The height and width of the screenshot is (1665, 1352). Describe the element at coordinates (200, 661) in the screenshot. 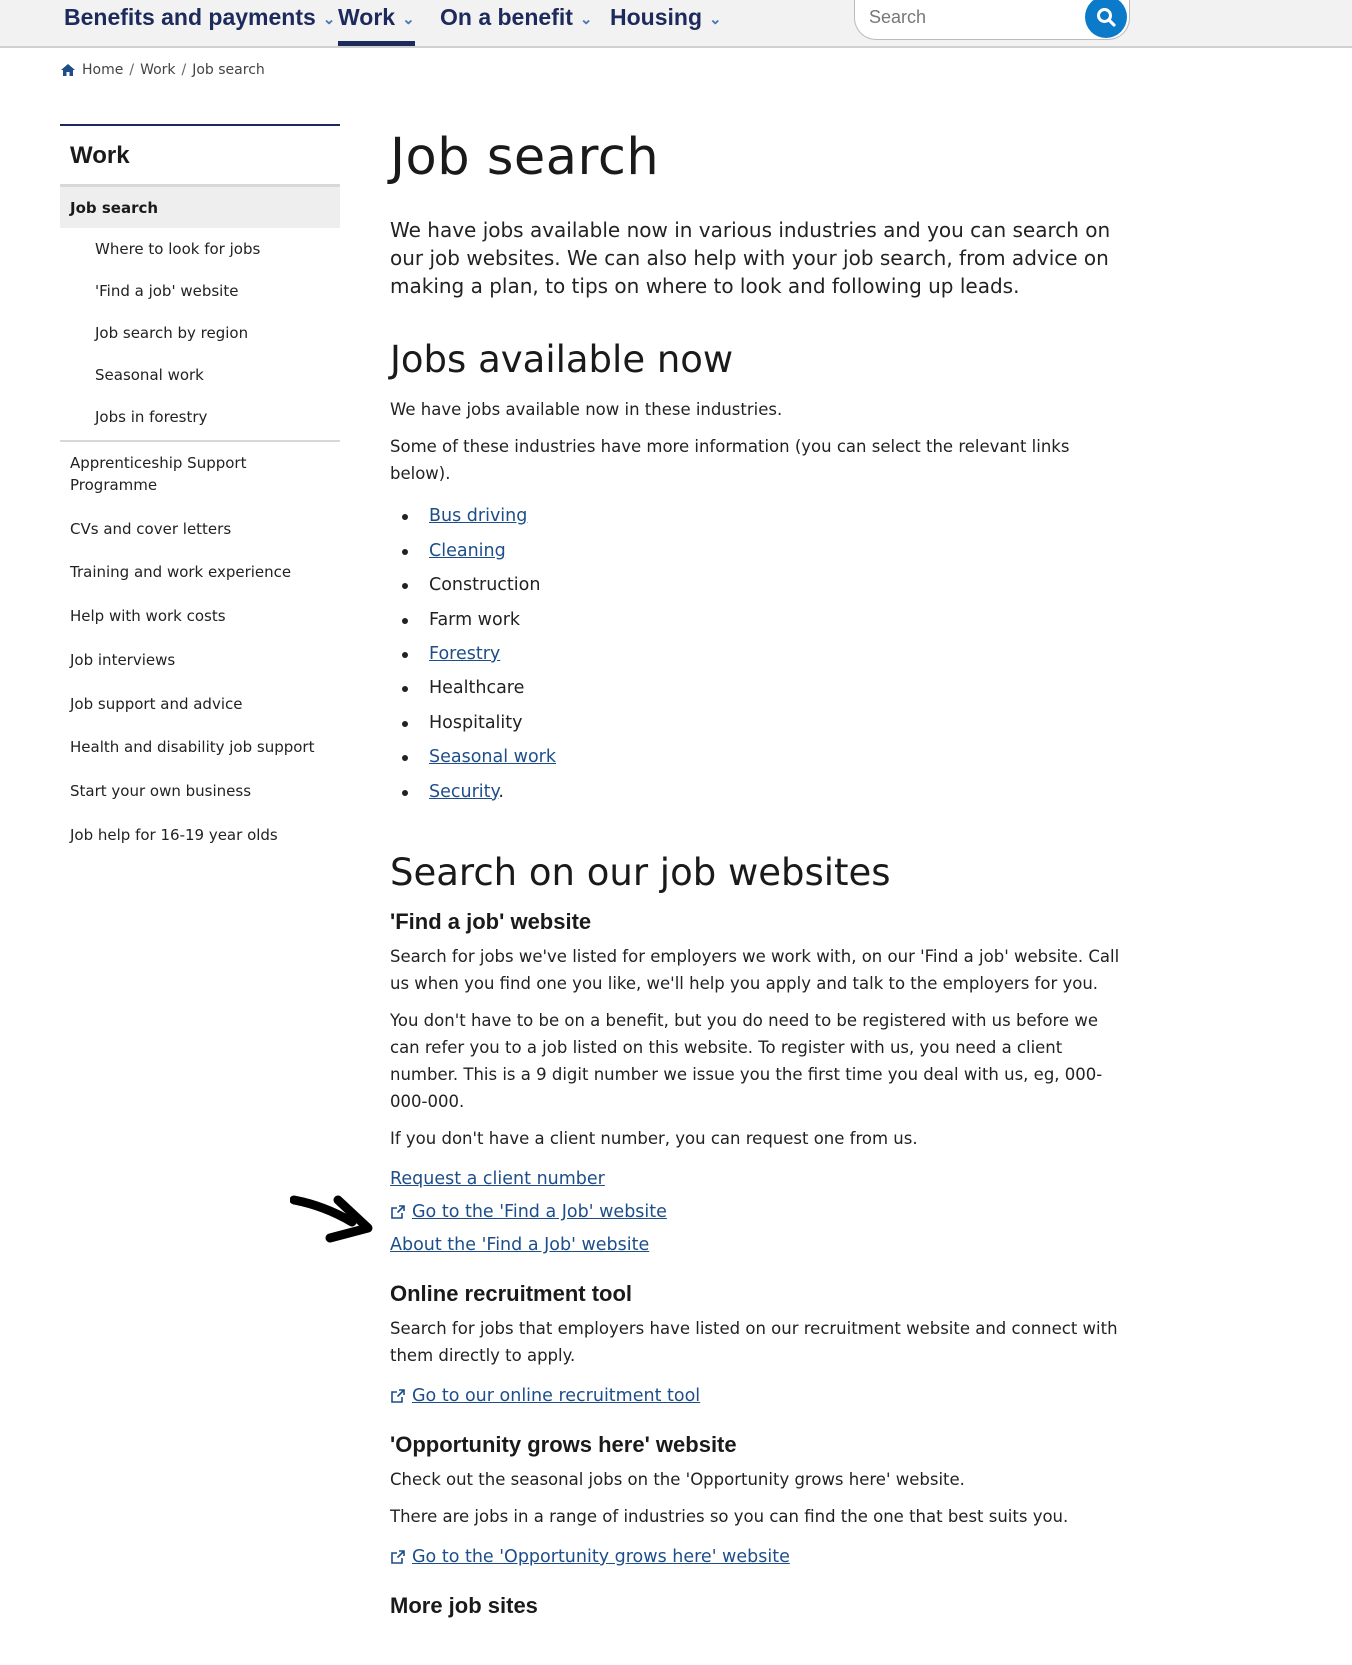

I see `sidebar-item: Job interviews` at that location.